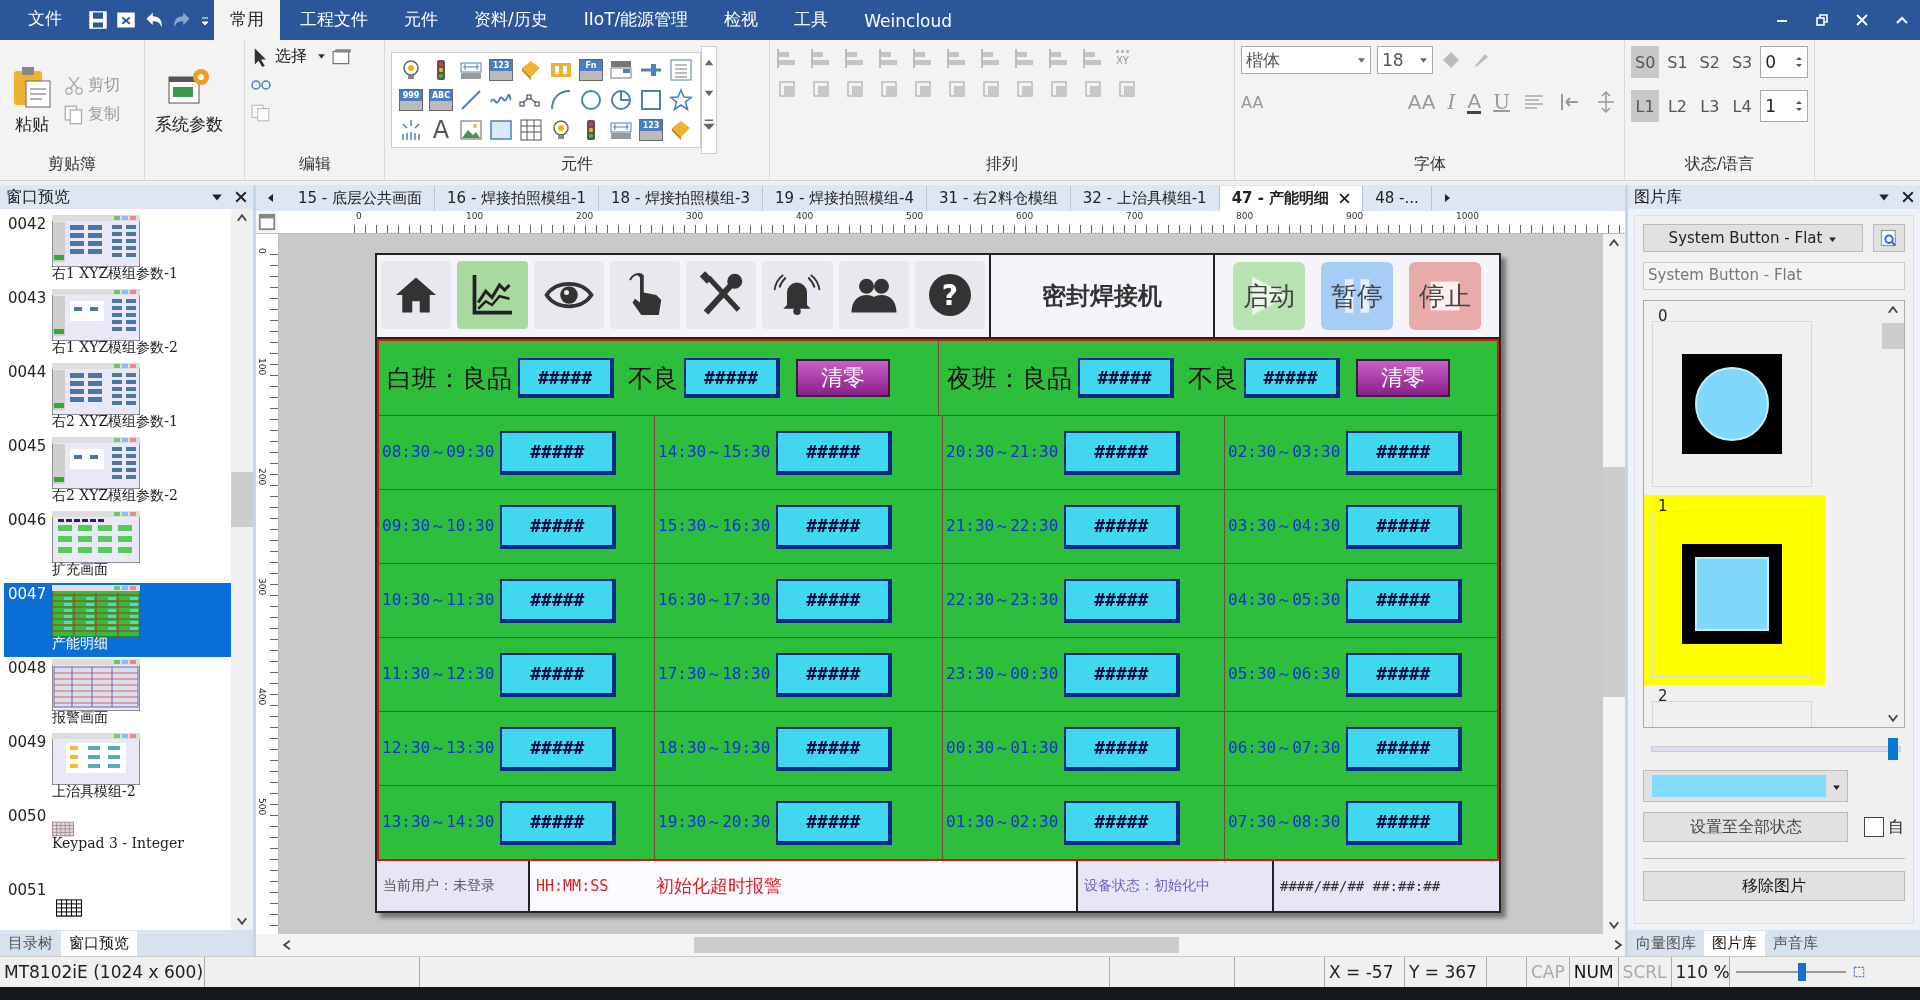  Describe the element at coordinates (797, 295) in the screenshot. I see `bell-button` at that location.